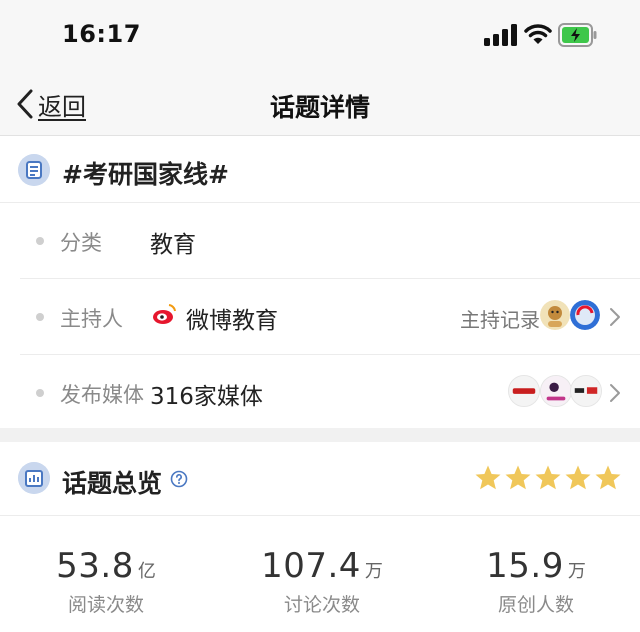 The image size is (640, 632). Describe the element at coordinates (320, 170) in the screenshot. I see `topic-header: #考研国家线#` at that location.